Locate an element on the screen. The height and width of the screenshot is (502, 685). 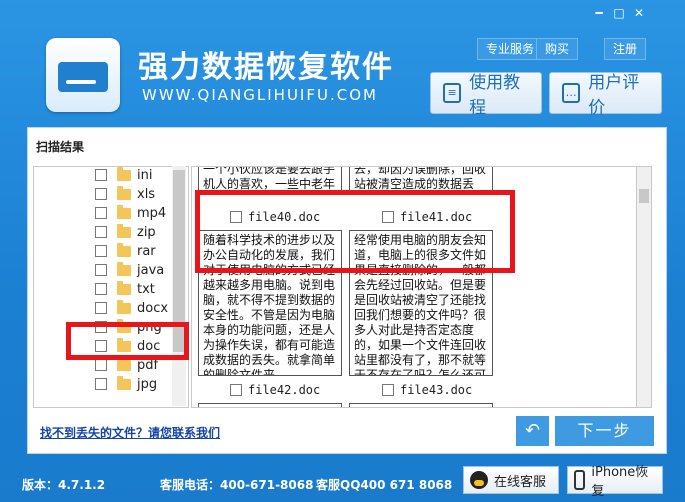
tree-item-mp4: mp4 is located at coordinates (130, 213).